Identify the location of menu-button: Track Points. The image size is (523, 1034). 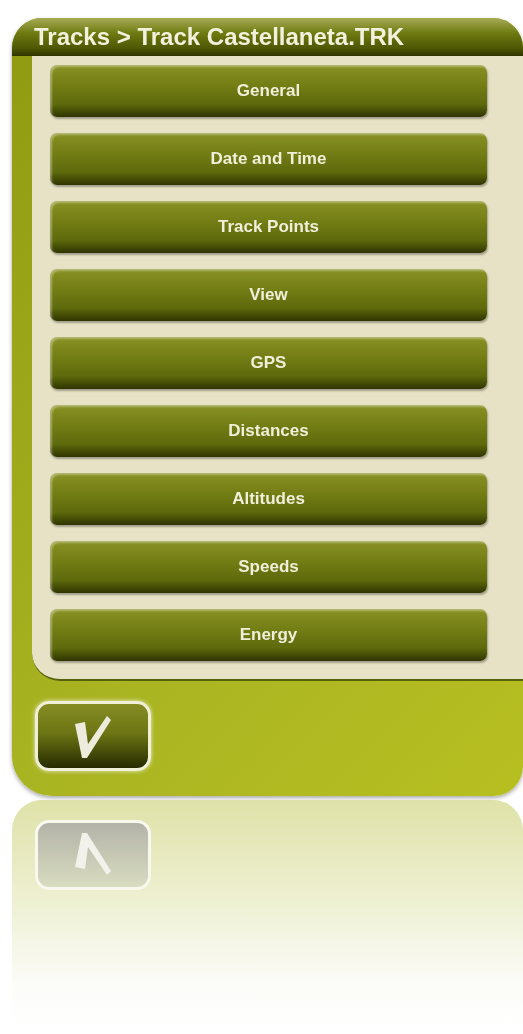
(268, 227).